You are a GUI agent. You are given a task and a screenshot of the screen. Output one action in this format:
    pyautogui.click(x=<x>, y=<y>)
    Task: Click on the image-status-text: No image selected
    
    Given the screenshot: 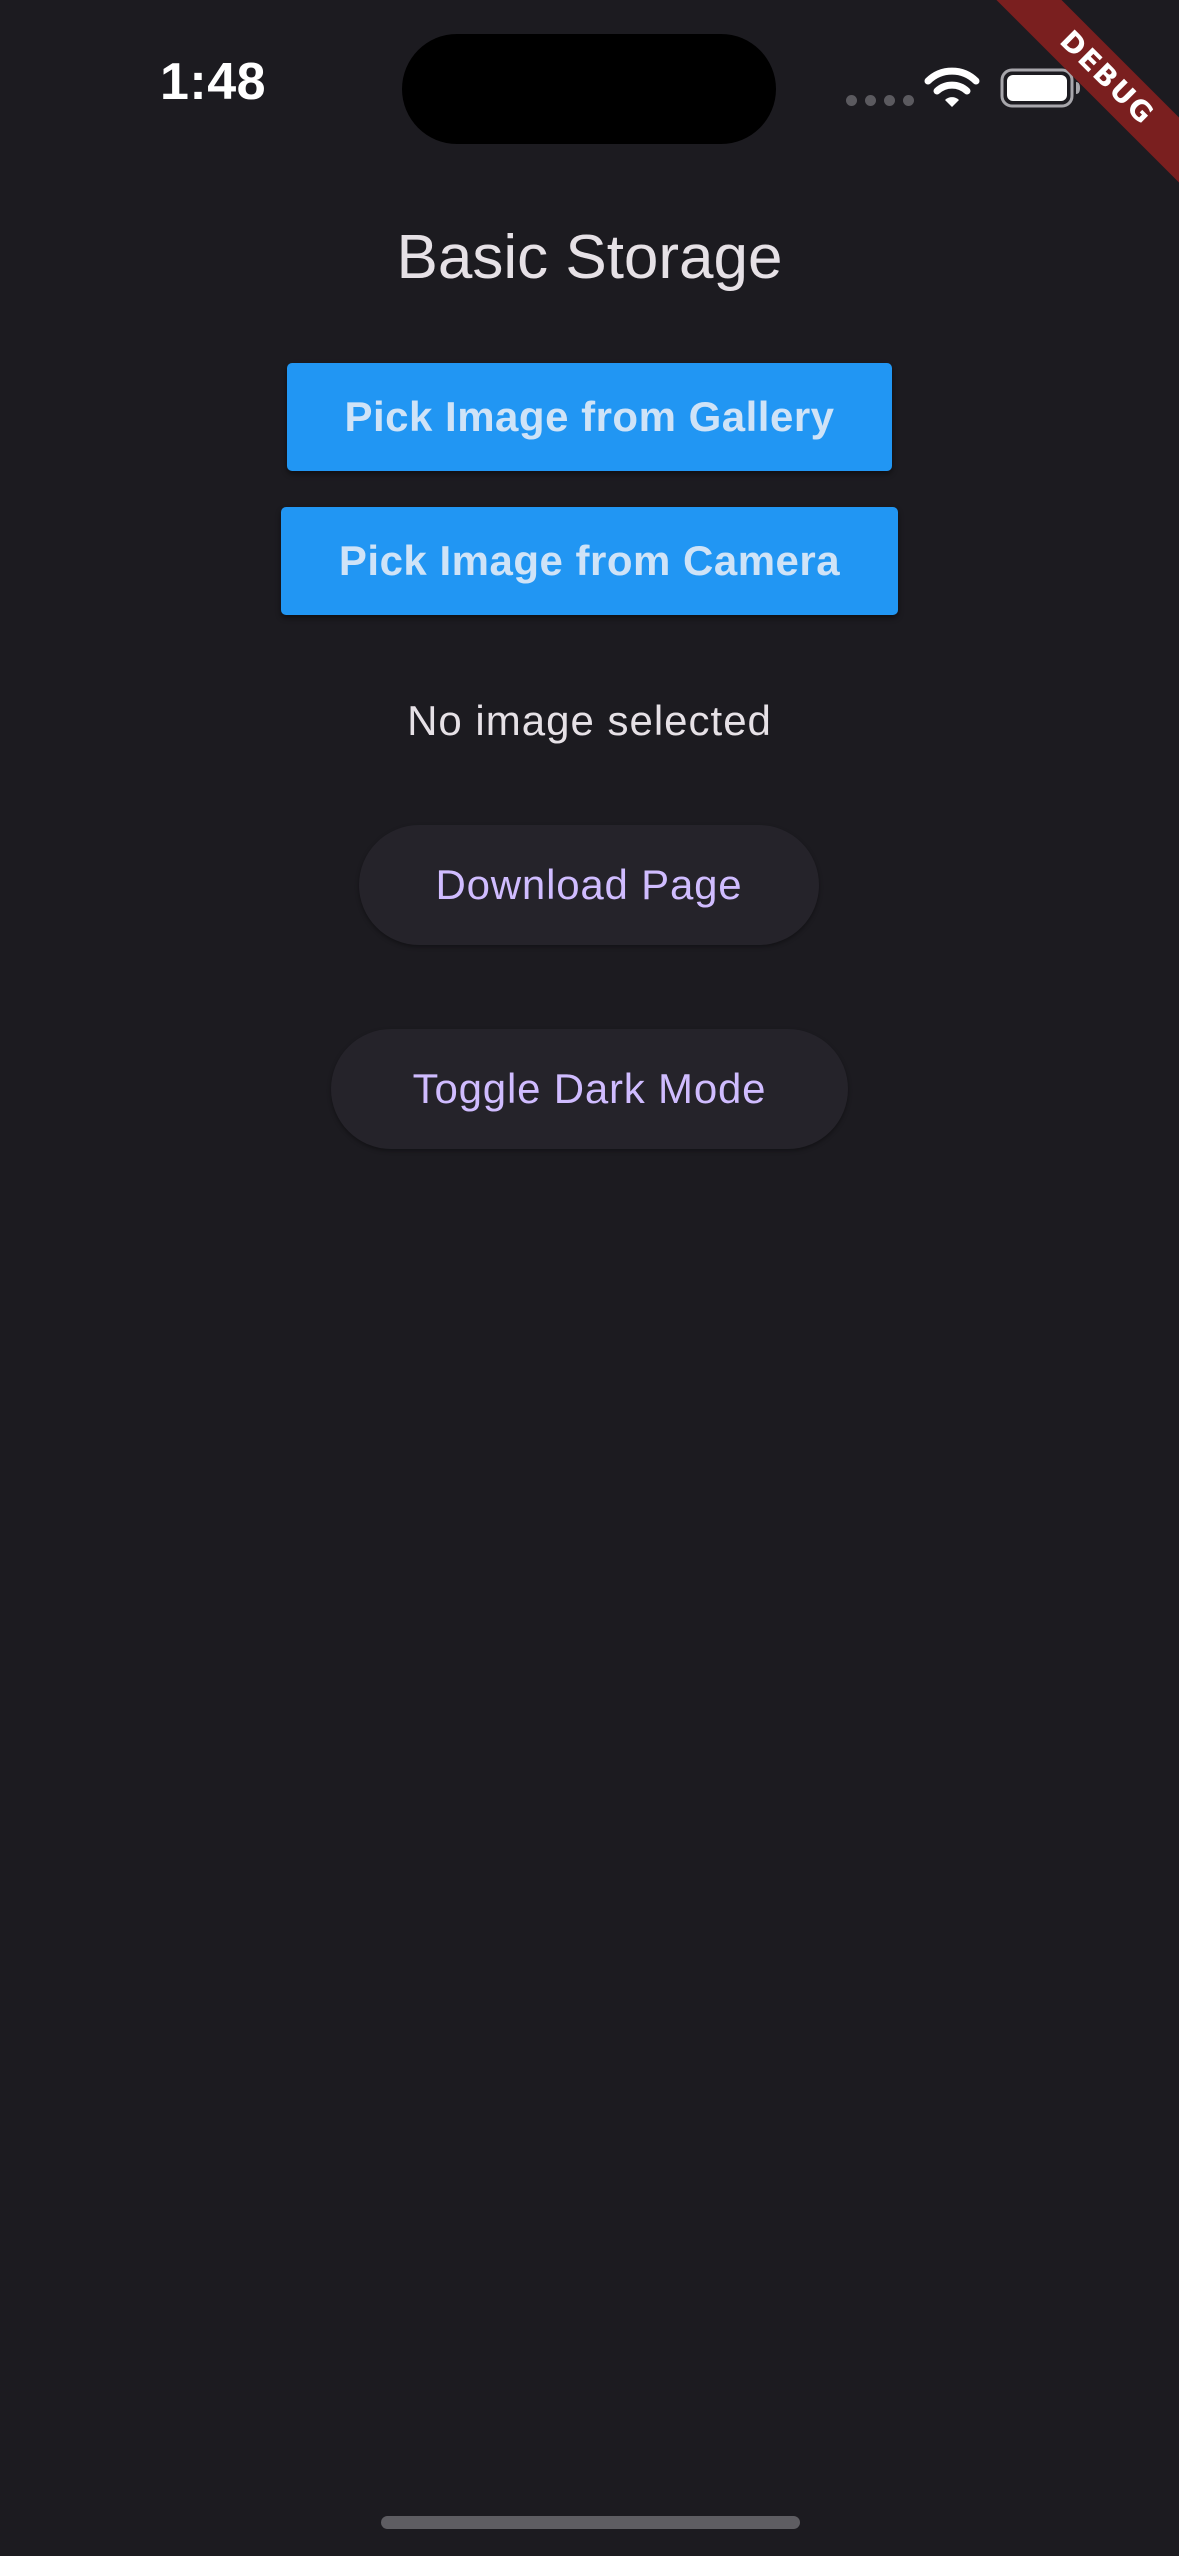 What is the action you would take?
    pyautogui.click(x=589, y=720)
    